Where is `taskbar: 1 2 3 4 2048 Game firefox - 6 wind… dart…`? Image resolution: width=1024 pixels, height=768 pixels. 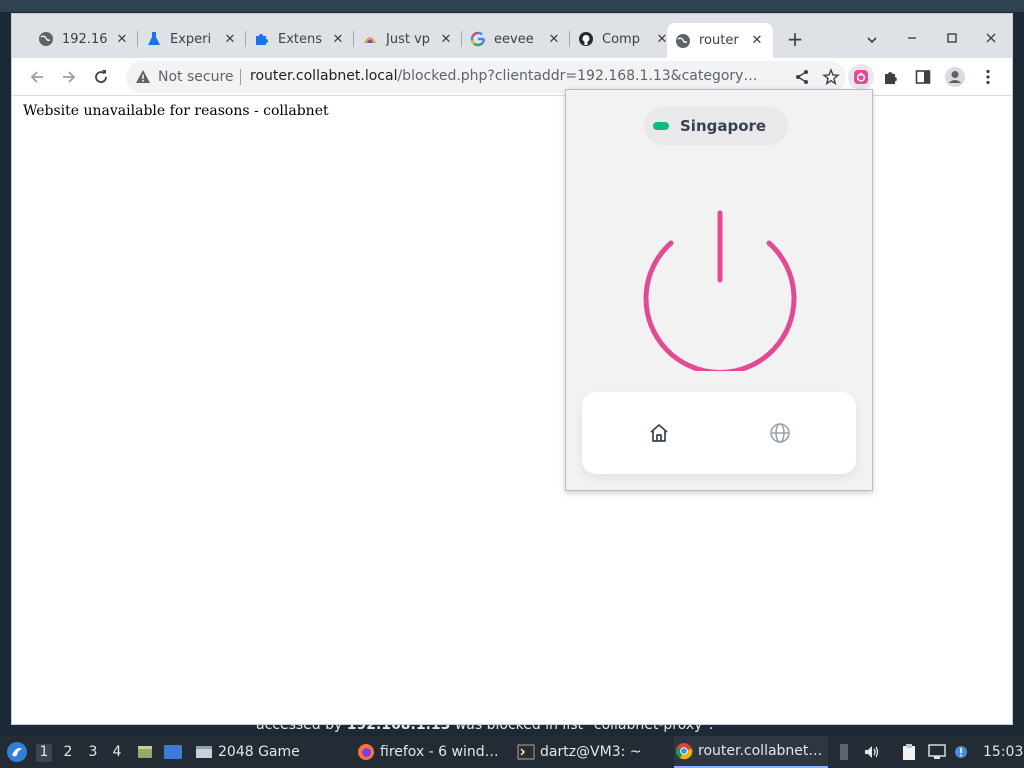
taskbar: 1 2 3 4 2048 Game firefox - 6 wind… dart… is located at coordinates (512, 752).